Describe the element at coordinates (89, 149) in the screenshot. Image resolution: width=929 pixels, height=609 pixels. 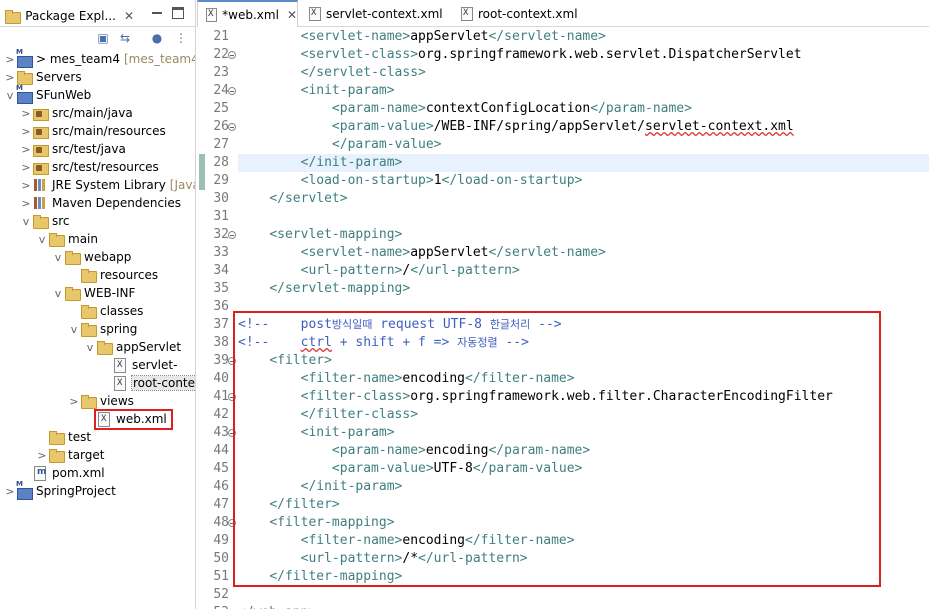
I see `tree-item-label: src/test/java` at that location.